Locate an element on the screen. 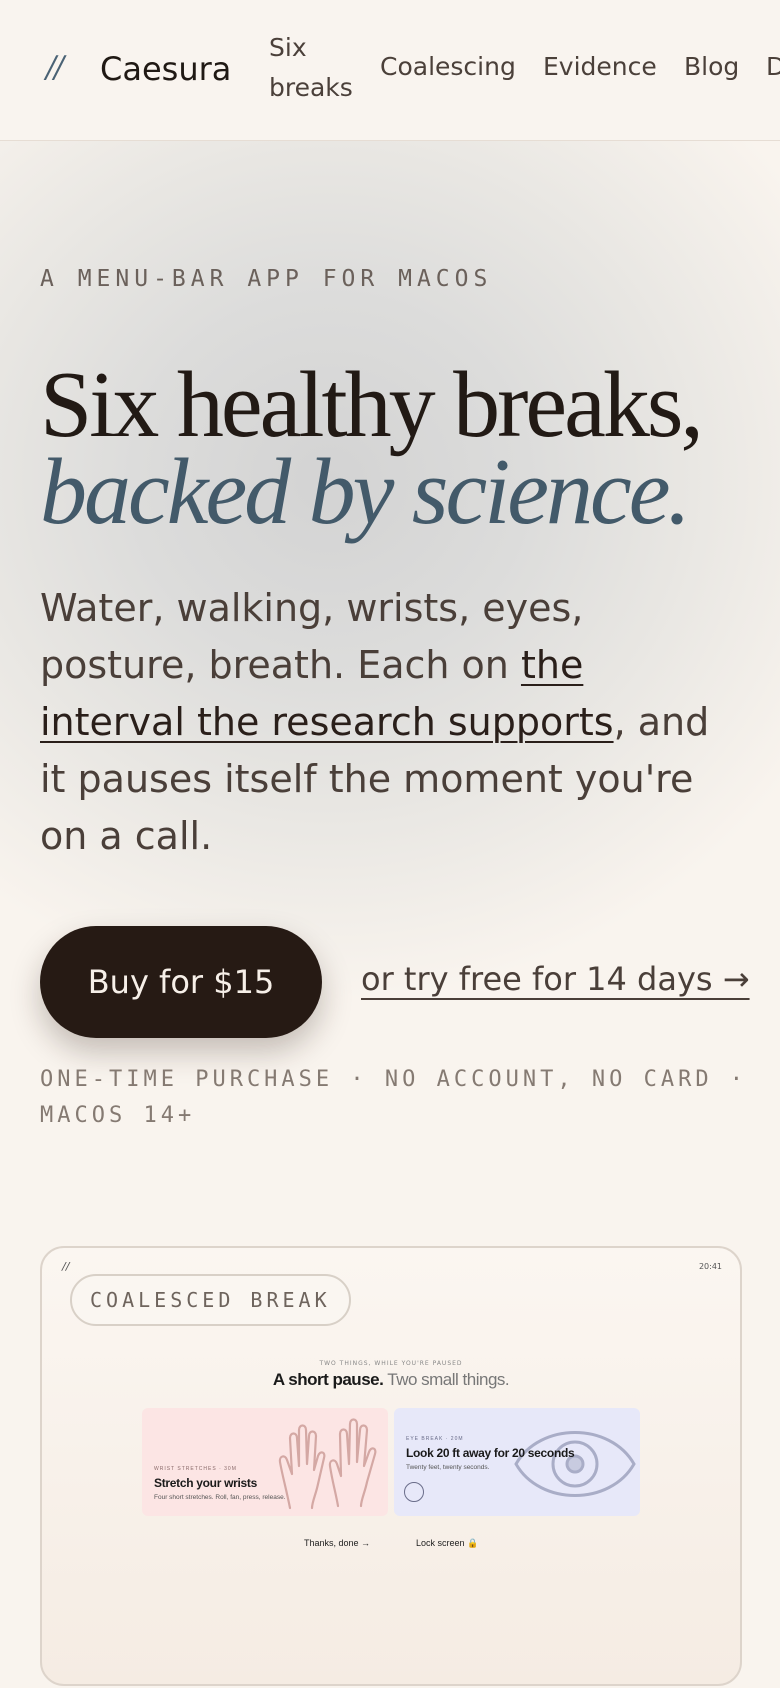 Image resolution: width=780 pixels, height=1688 pixels. preview-title-light: Two small things. is located at coordinates (446, 1379).